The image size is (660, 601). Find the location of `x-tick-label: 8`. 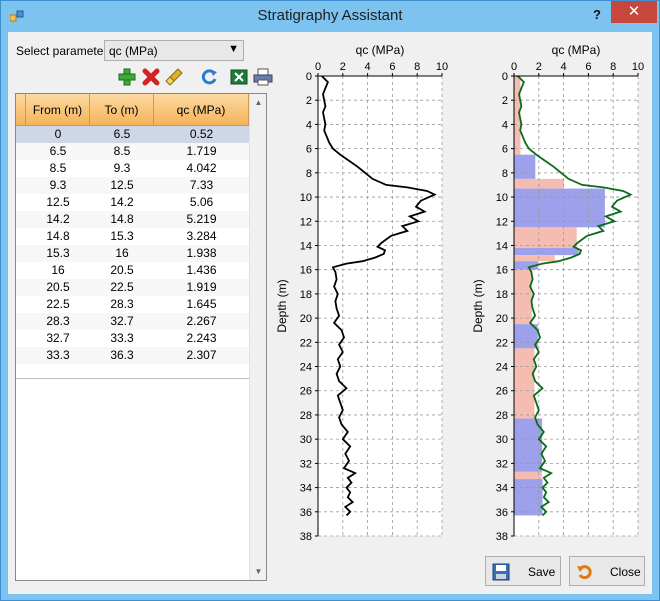

x-tick-label: 8 is located at coordinates (417, 67).